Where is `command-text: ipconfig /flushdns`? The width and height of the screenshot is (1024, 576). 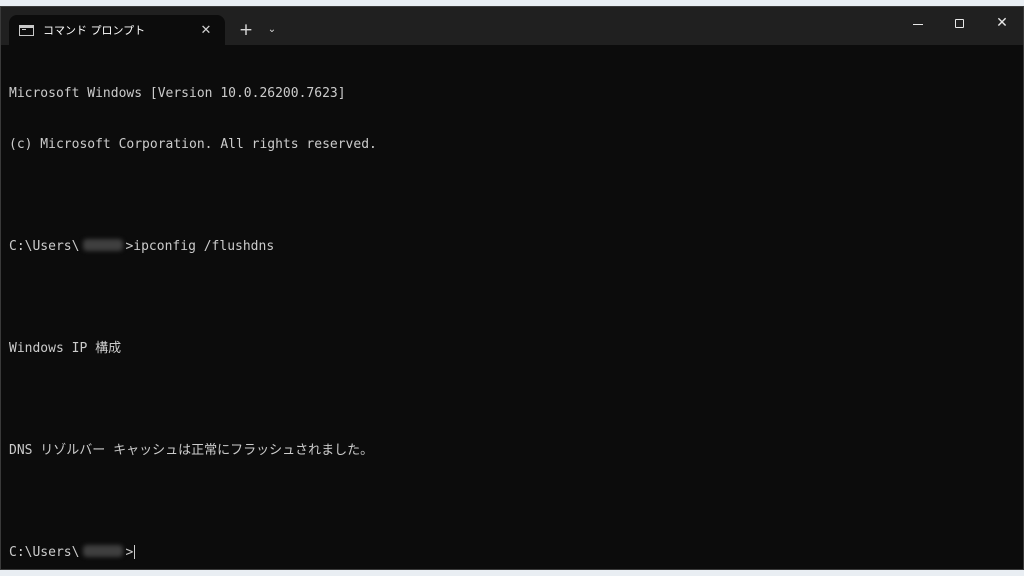
command-text: ipconfig /flushdns is located at coordinates (204, 246).